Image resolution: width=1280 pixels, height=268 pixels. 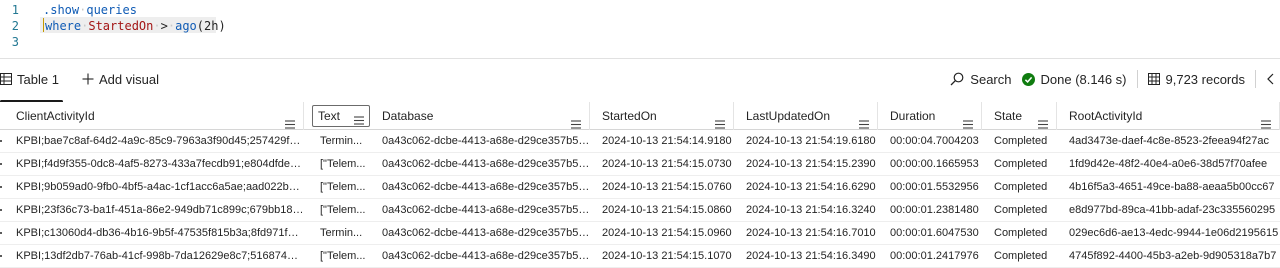 What do you see at coordinates (664, 233) in the screenshot?
I see `cell-startedon: 2024-10-13 21:54:15.0960` at bounding box center [664, 233].